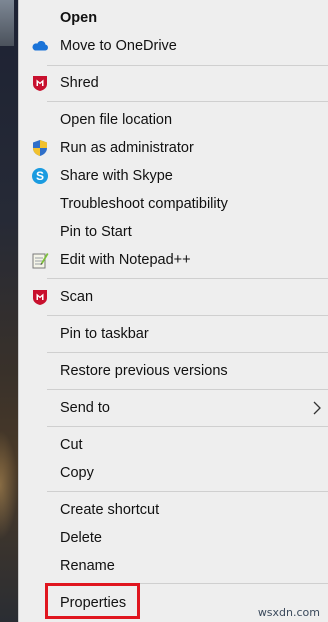  I want to click on menu-item-open-file-location: Open file location, so click(173, 120).